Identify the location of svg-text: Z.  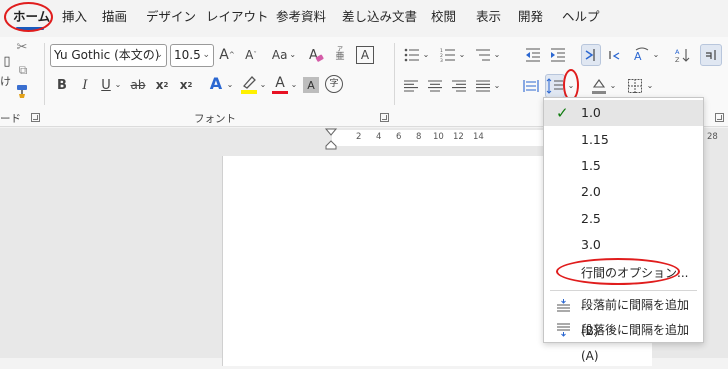
(677, 59).